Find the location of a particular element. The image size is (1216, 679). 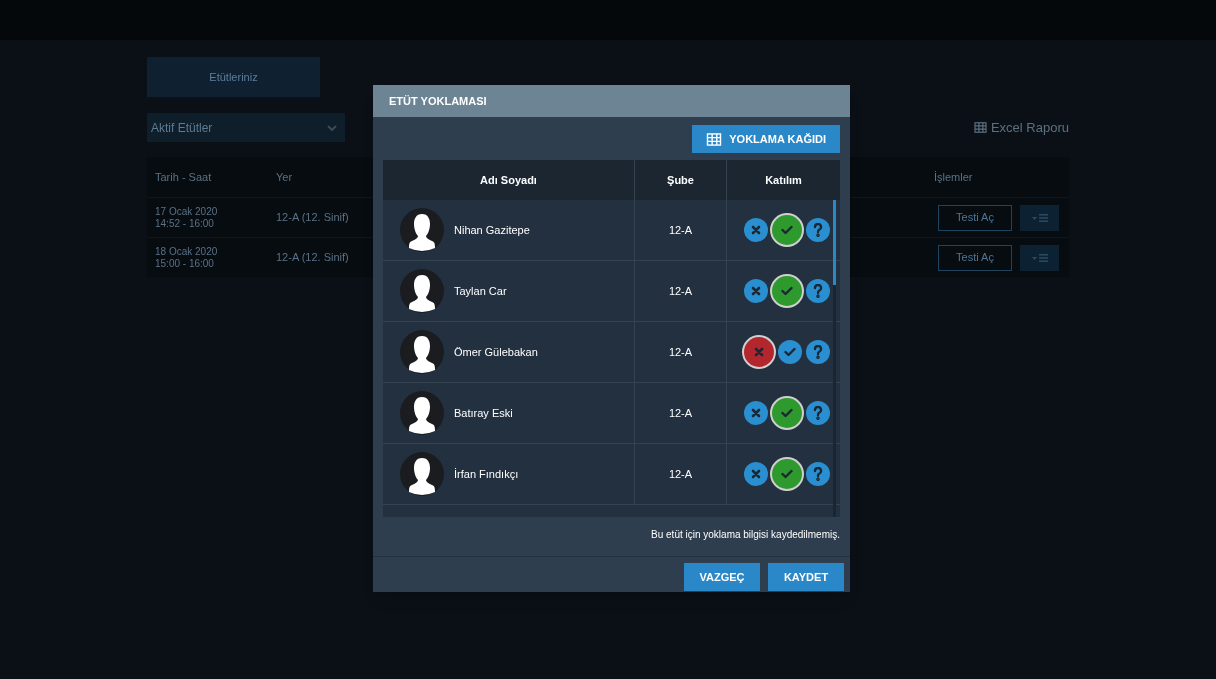

date-text: 18 Ocak 2020 is located at coordinates (187, 251).